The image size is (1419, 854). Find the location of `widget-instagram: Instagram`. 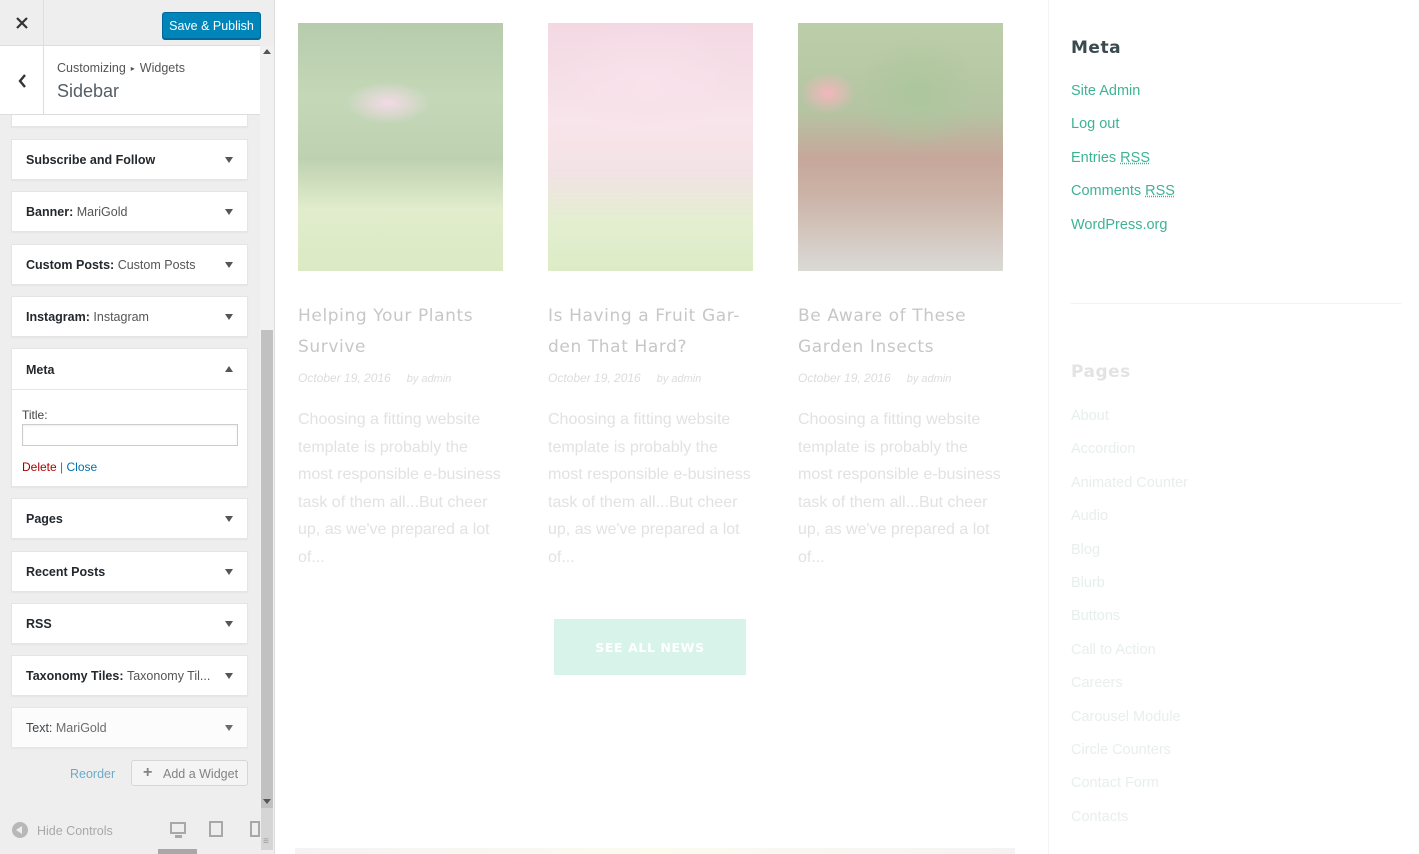

widget-instagram: Instagram is located at coordinates (129, 316).